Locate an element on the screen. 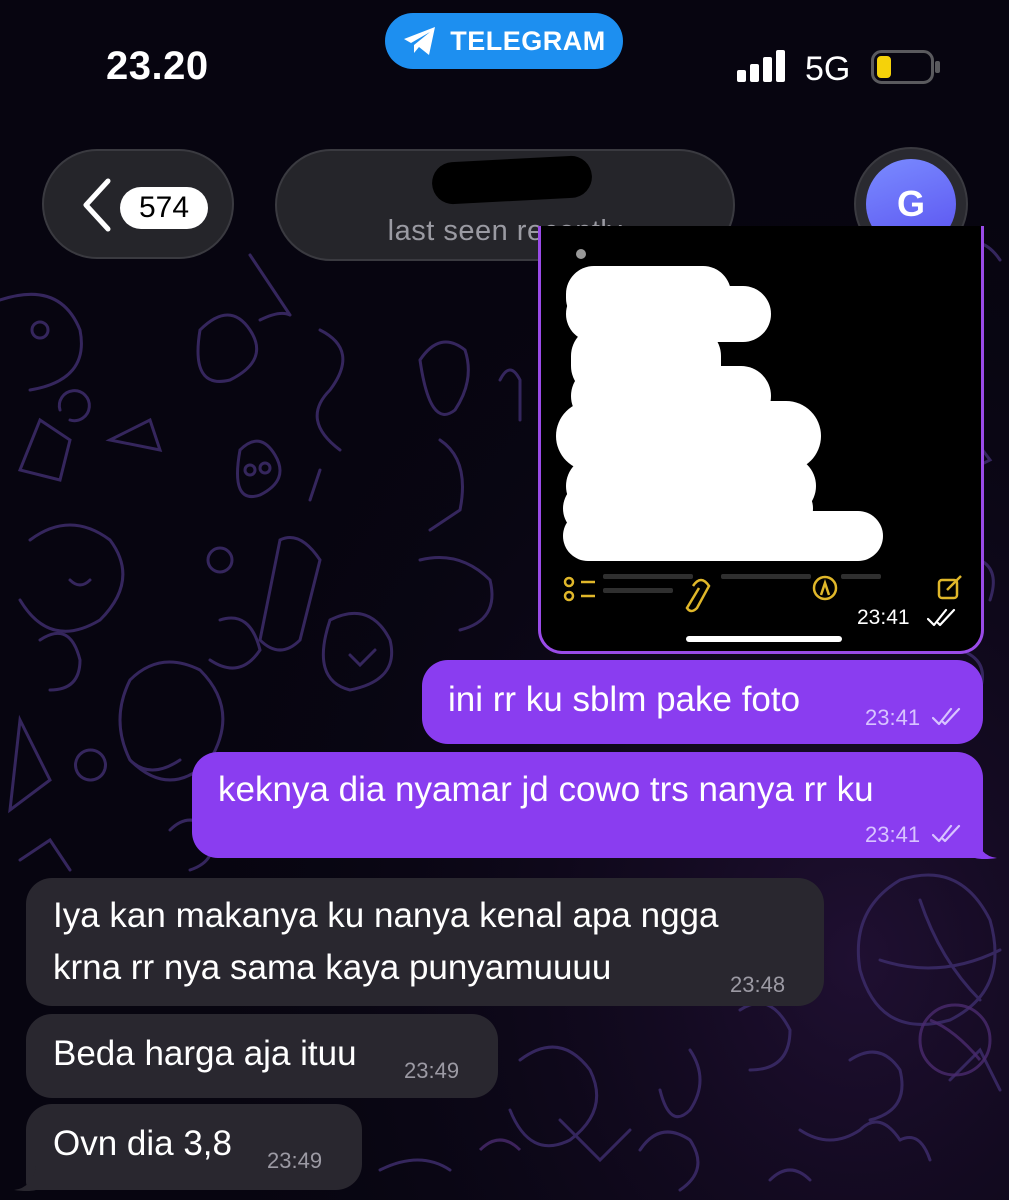 This screenshot has height=1200, width=1009. outgoing-message: ini rr ku sblm pake foto 23:41 is located at coordinates (702, 702).